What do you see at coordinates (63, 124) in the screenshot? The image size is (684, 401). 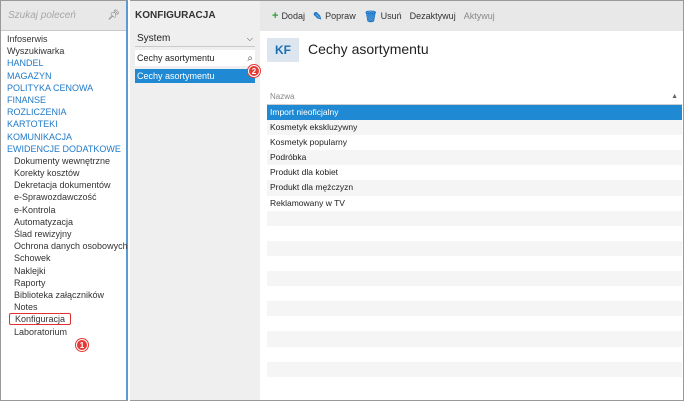 I see `nav-item-kartoteki: KARTOTEKI` at bounding box center [63, 124].